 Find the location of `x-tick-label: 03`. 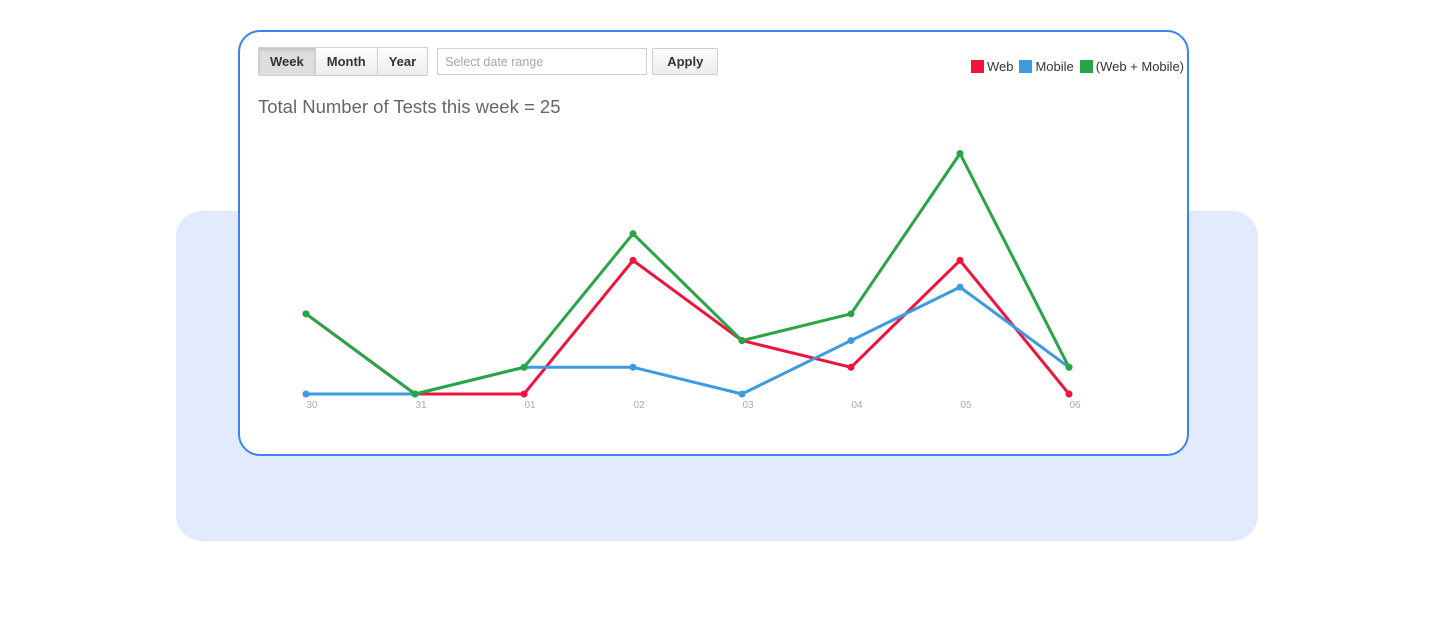

x-tick-label: 03 is located at coordinates (748, 405).